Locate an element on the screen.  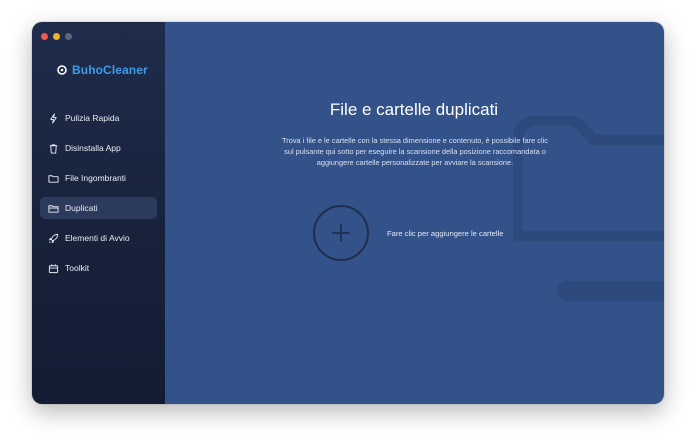
bolt-icon is located at coordinates (53, 118).